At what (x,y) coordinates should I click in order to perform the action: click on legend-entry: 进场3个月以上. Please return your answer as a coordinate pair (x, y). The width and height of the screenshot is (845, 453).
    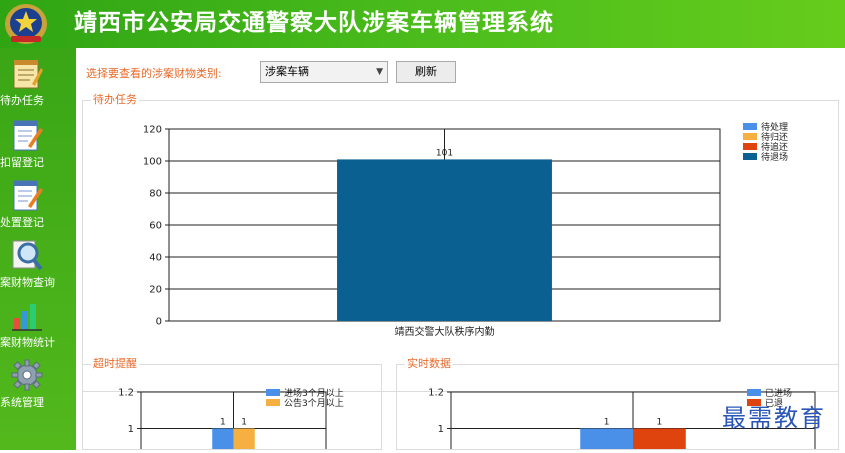
    Looking at the image, I should click on (314, 393).